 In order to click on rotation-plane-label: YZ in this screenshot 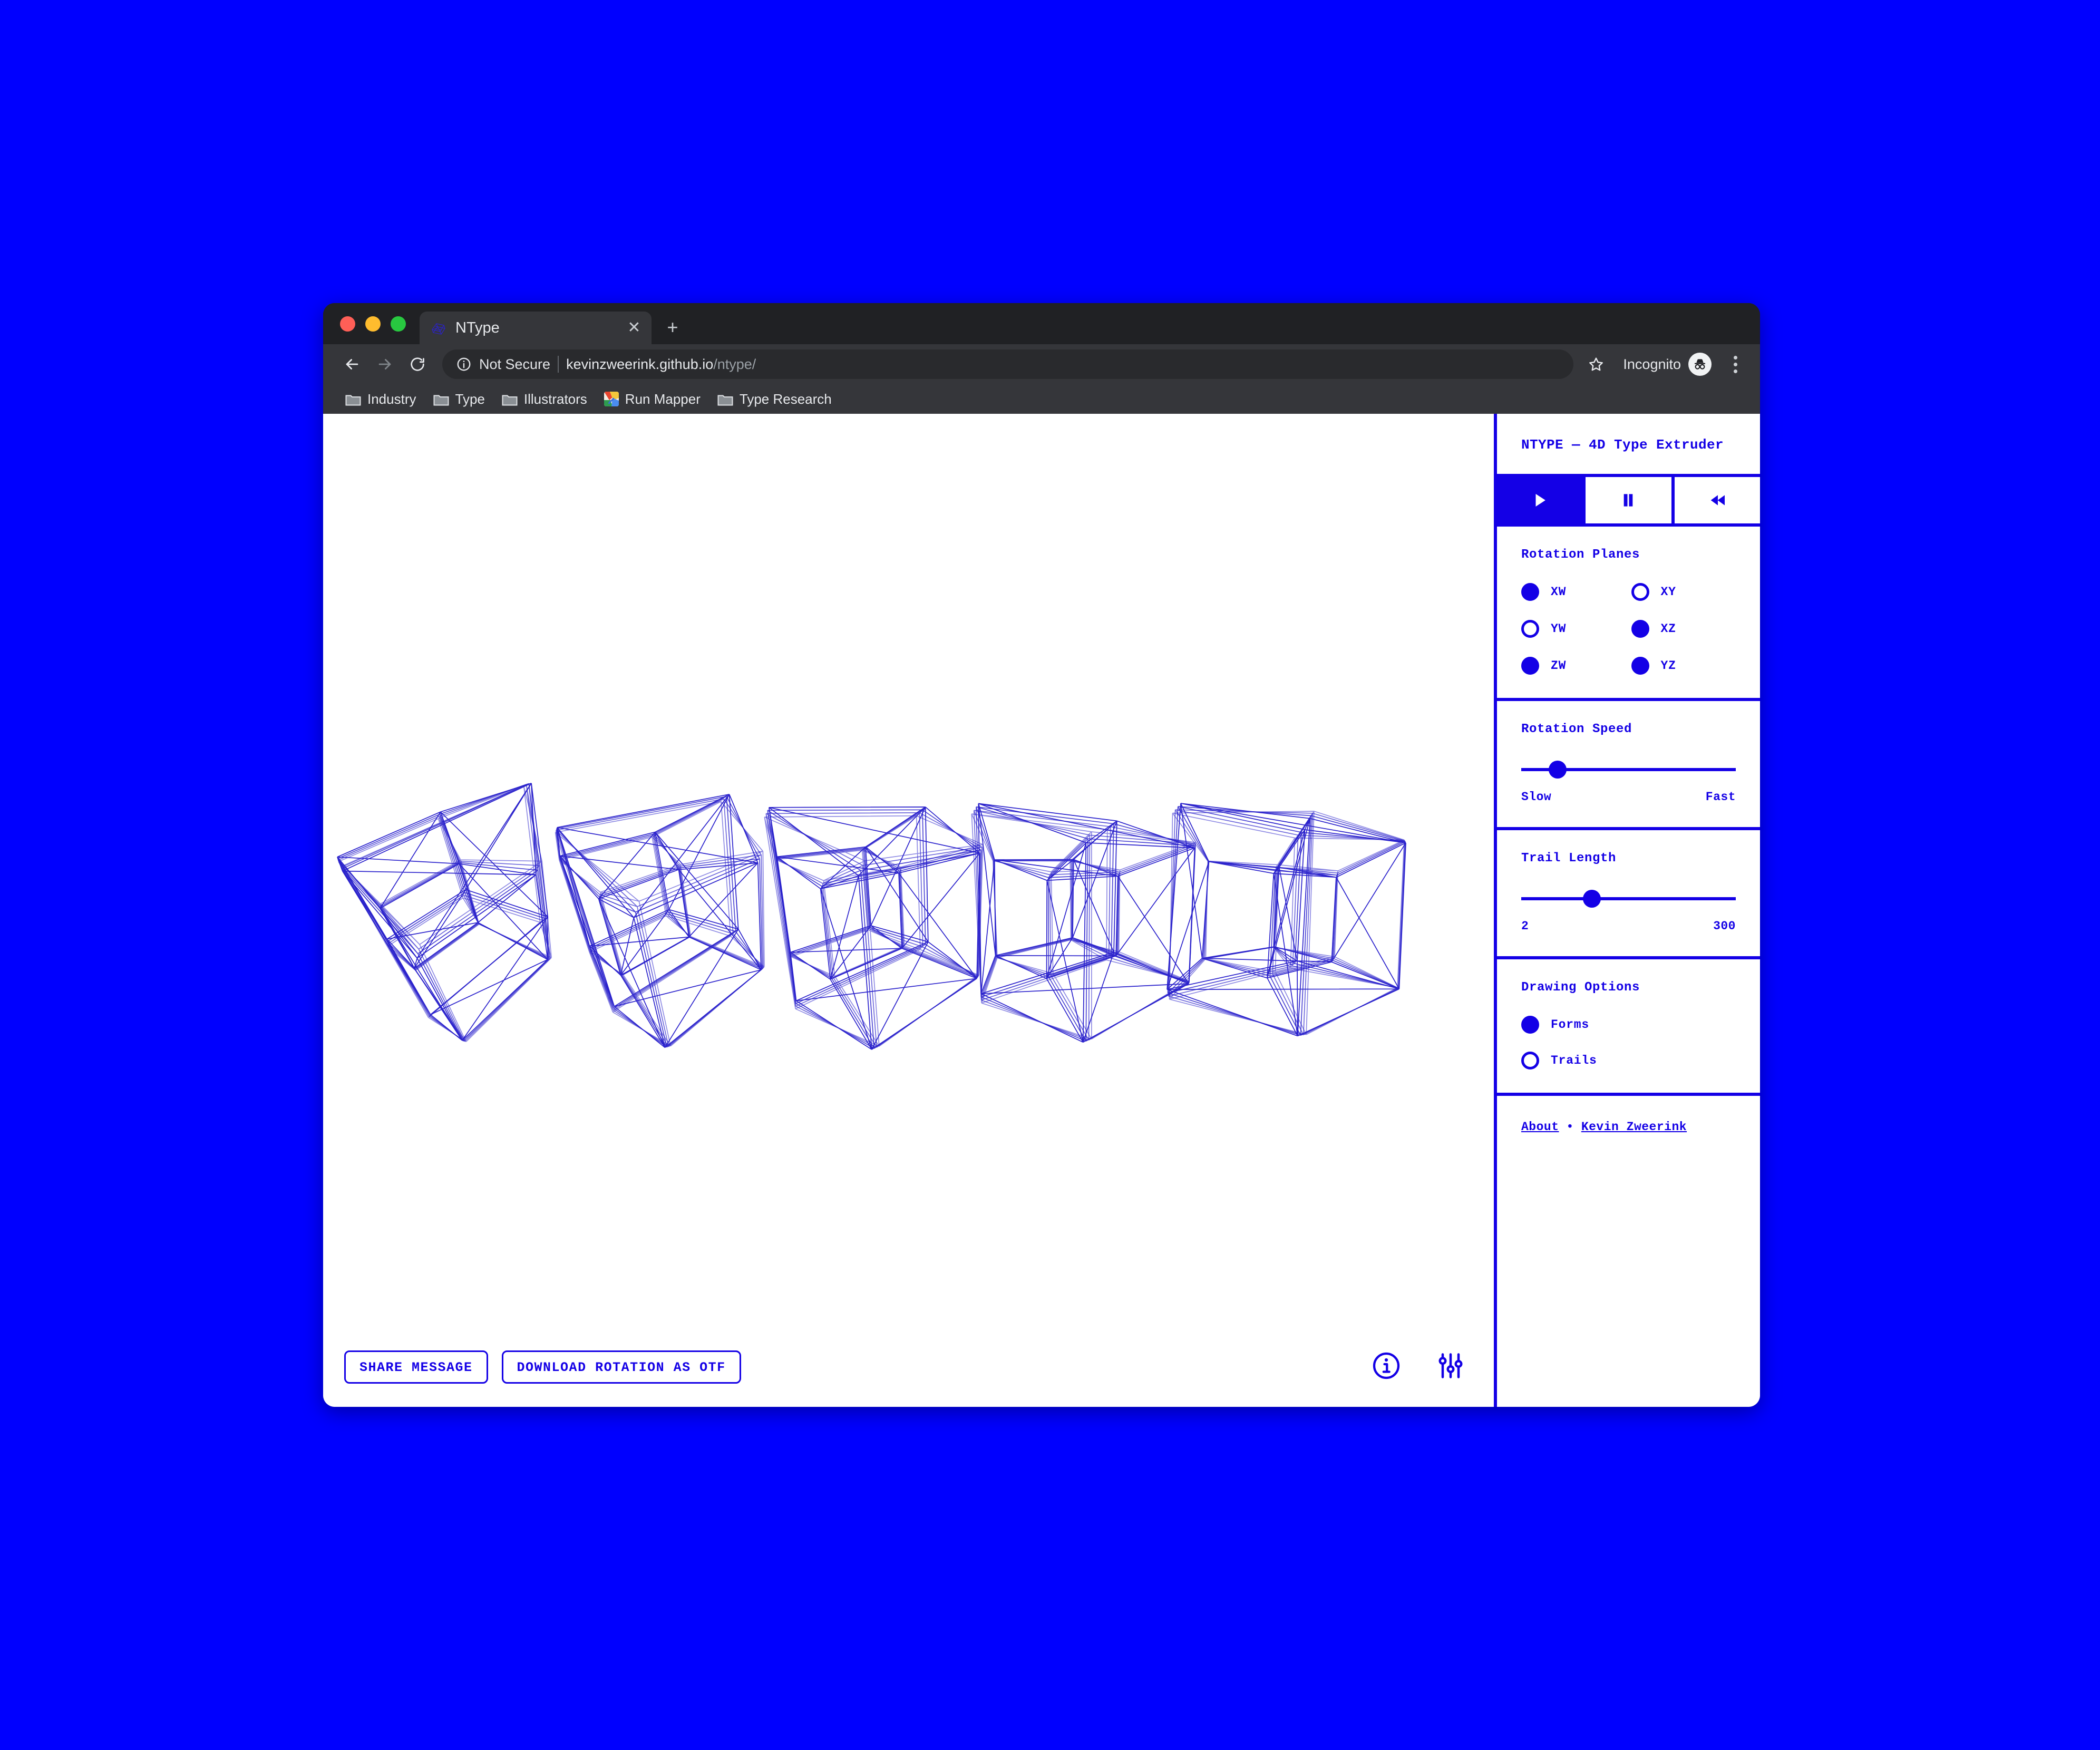, I will do `click(1668, 666)`.